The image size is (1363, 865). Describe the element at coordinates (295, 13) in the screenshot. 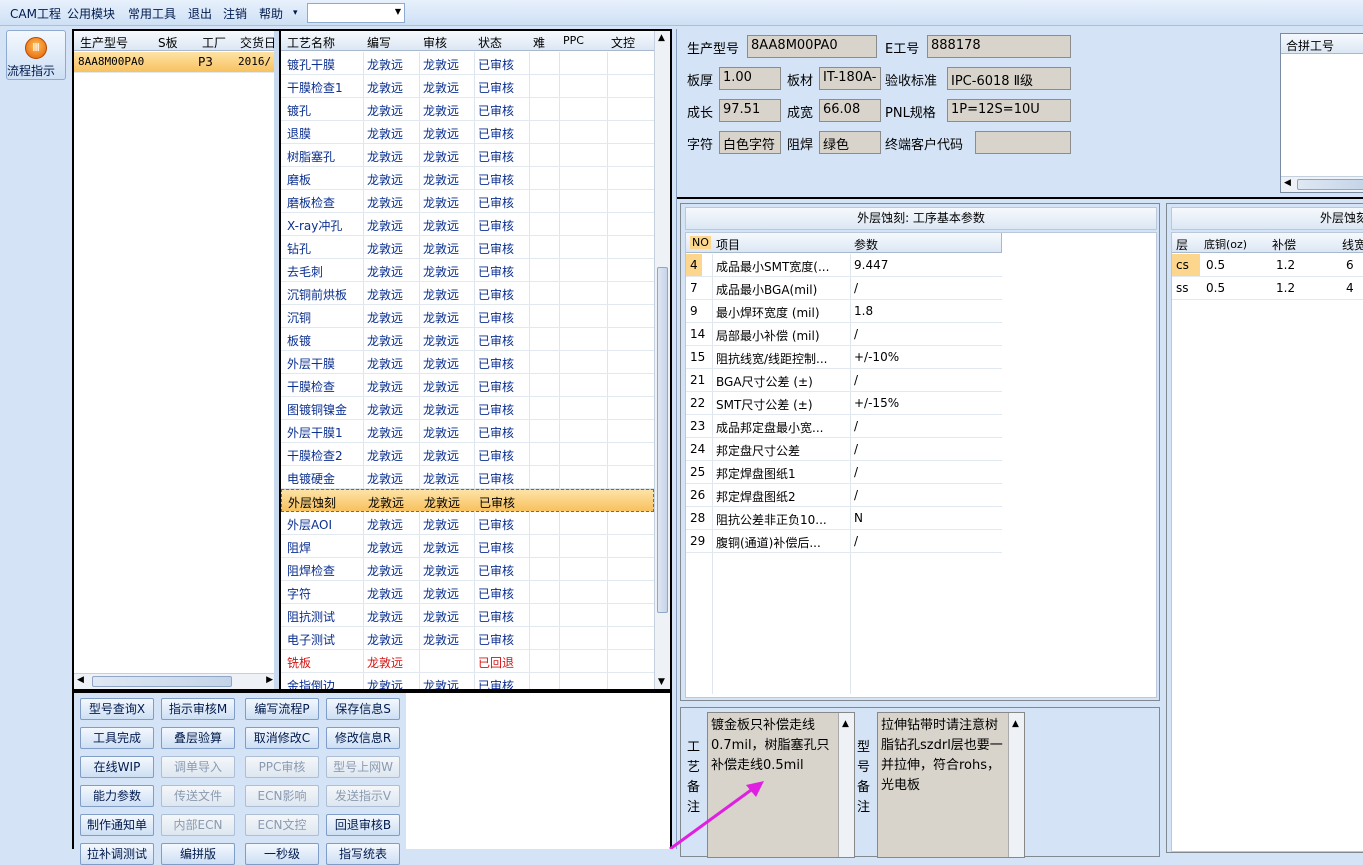

I see `menu-expand-icon: ▾` at that location.